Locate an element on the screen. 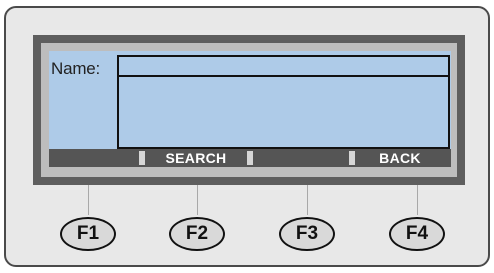 This screenshot has height=273, width=494. f4-leader-line is located at coordinates (417, 200).